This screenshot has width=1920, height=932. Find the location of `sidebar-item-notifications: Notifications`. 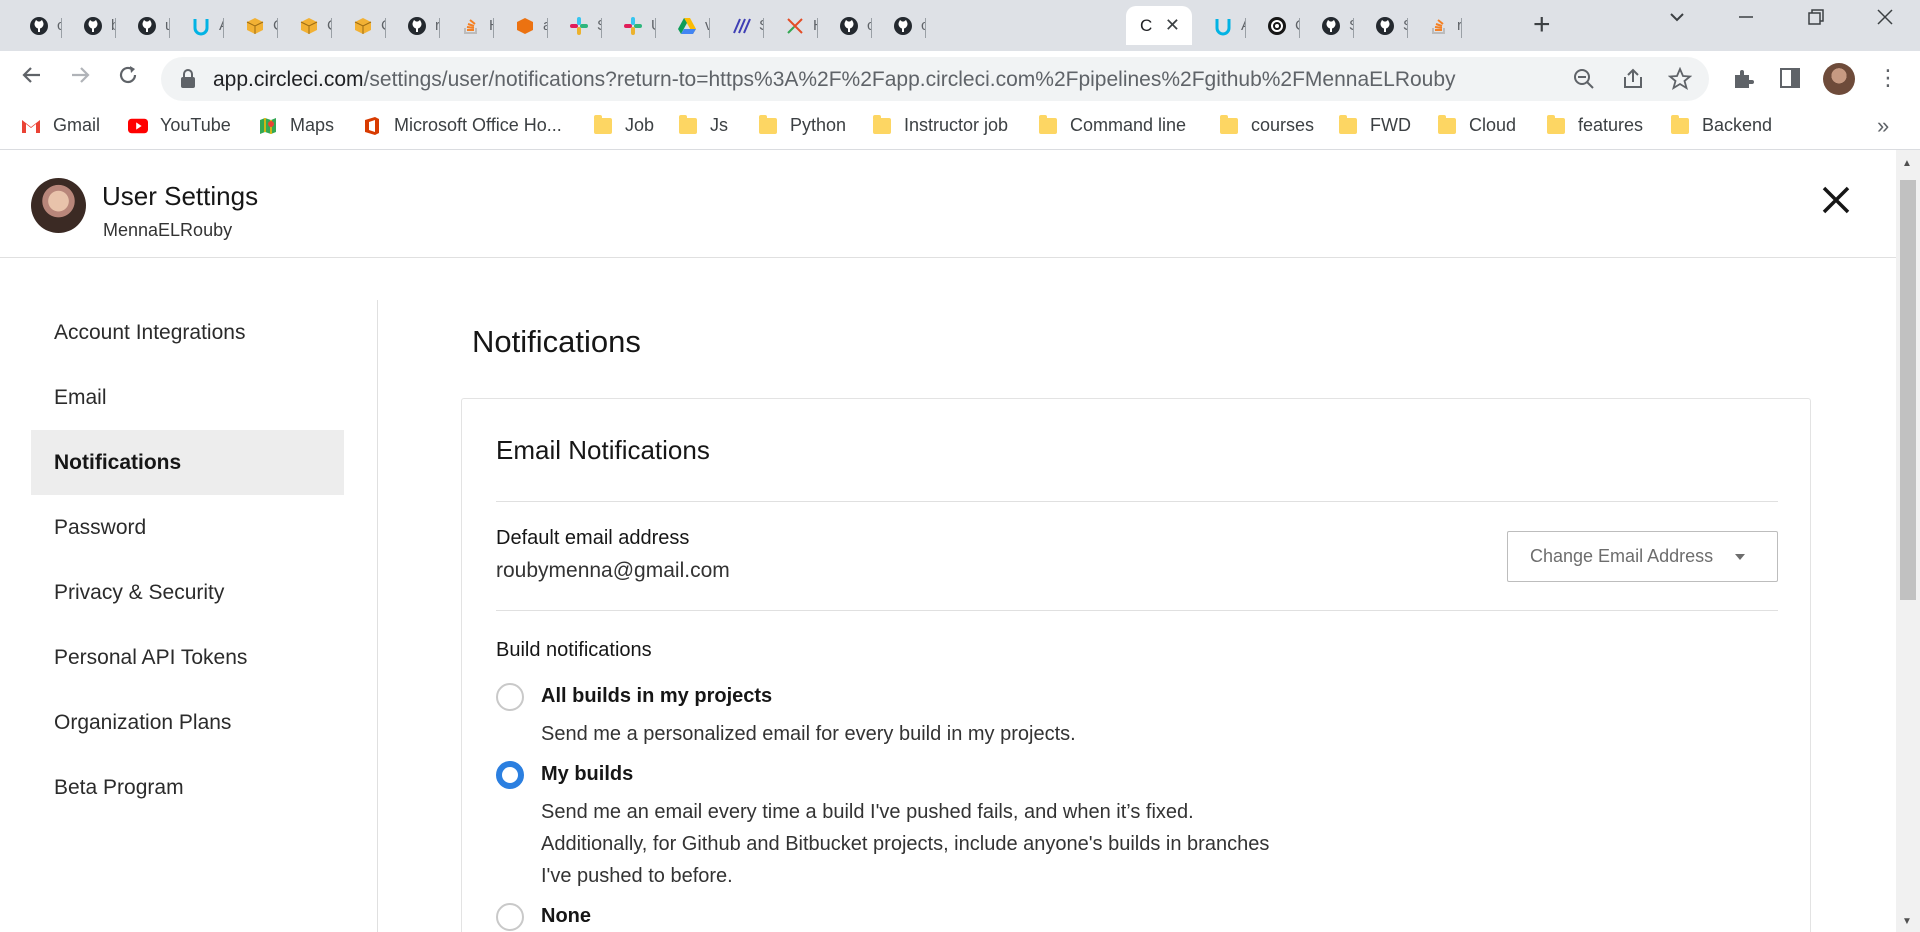

sidebar-item-notifications: Notifications is located at coordinates (187, 462).